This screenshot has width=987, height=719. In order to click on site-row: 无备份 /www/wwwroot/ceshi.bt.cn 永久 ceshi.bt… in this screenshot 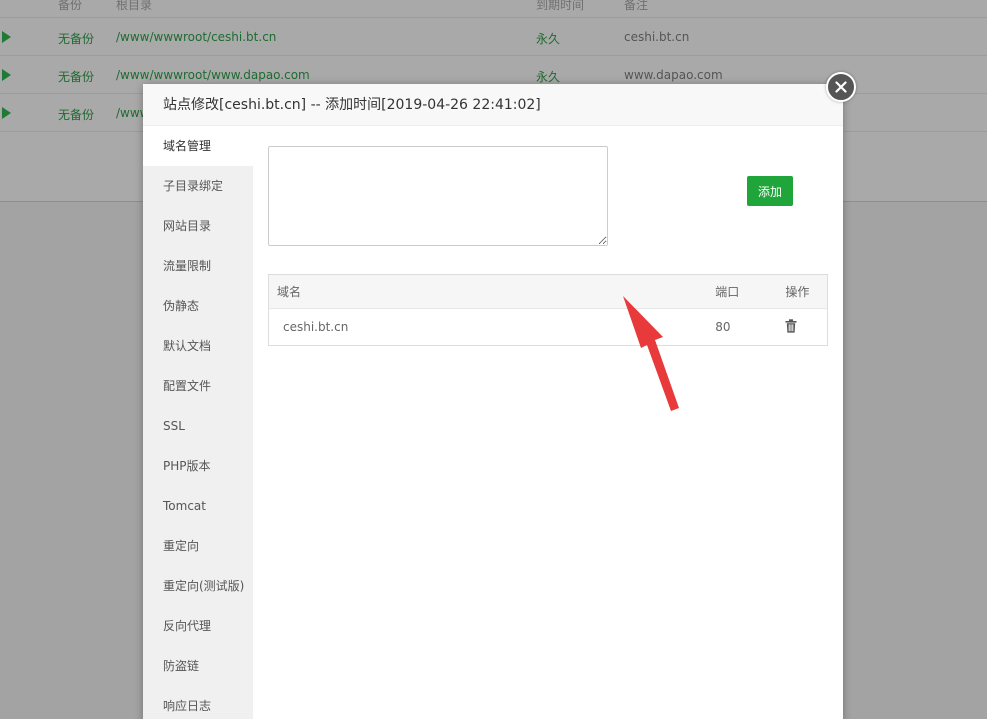, I will do `click(493, 37)`.